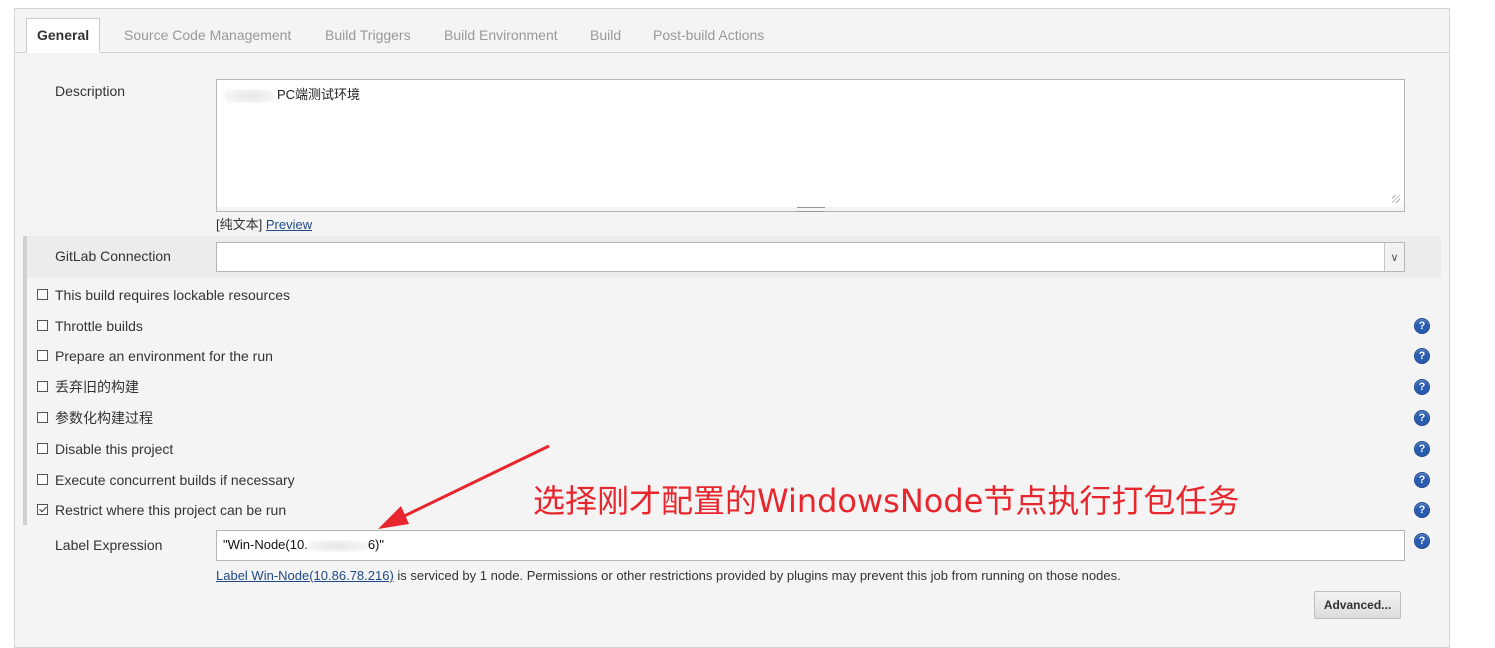 This screenshot has height=648, width=1495. What do you see at coordinates (207, 36) in the screenshot?
I see `tab-source-code-management: Source Code Management` at bounding box center [207, 36].